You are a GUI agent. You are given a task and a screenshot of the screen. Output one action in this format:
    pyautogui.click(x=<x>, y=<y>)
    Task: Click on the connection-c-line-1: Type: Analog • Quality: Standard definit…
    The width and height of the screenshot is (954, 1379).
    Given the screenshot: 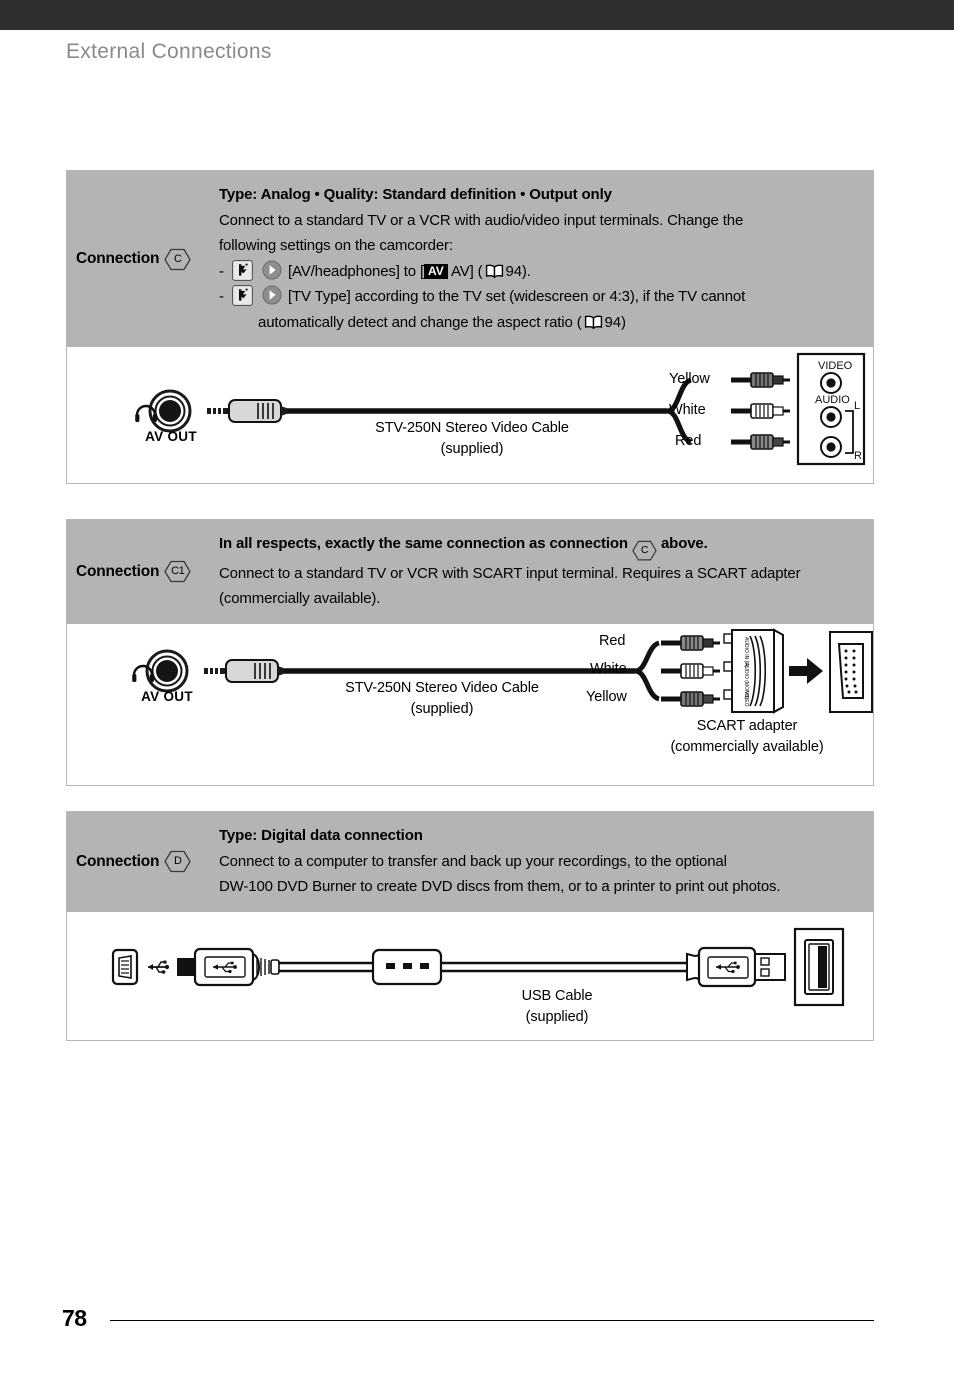 What is the action you would take?
    pyautogui.click(x=415, y=194)
    